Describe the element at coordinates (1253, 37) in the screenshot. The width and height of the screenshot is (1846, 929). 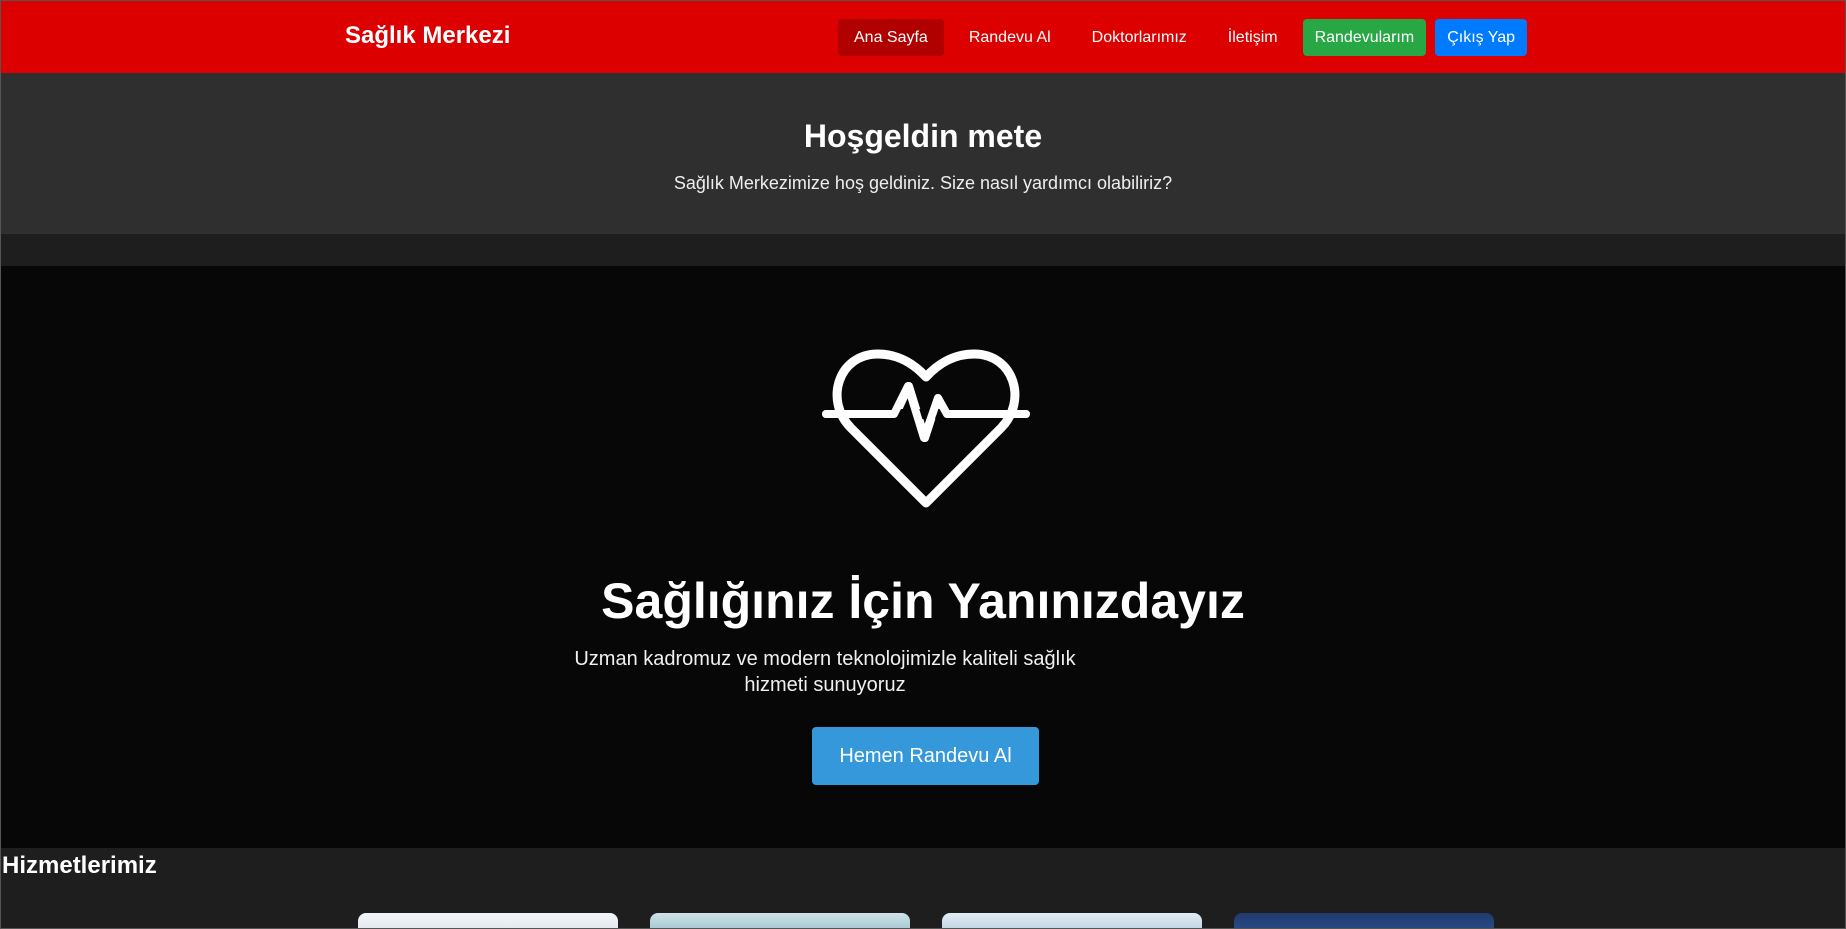
I see `nav-contact: İletişim` at that location.